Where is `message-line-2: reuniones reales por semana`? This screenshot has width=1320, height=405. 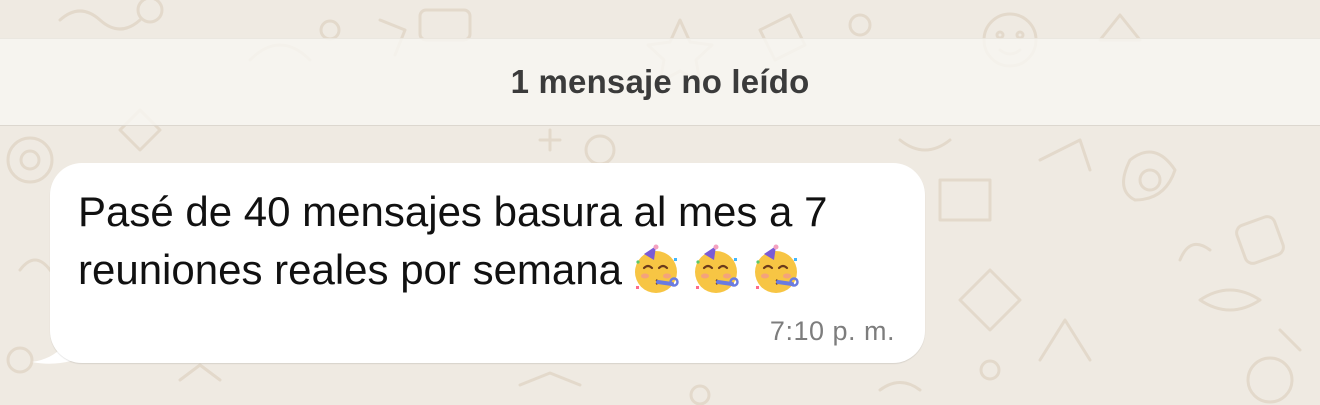
message-line-2: reuniones reales por semana is located at coordinates (350, 269).